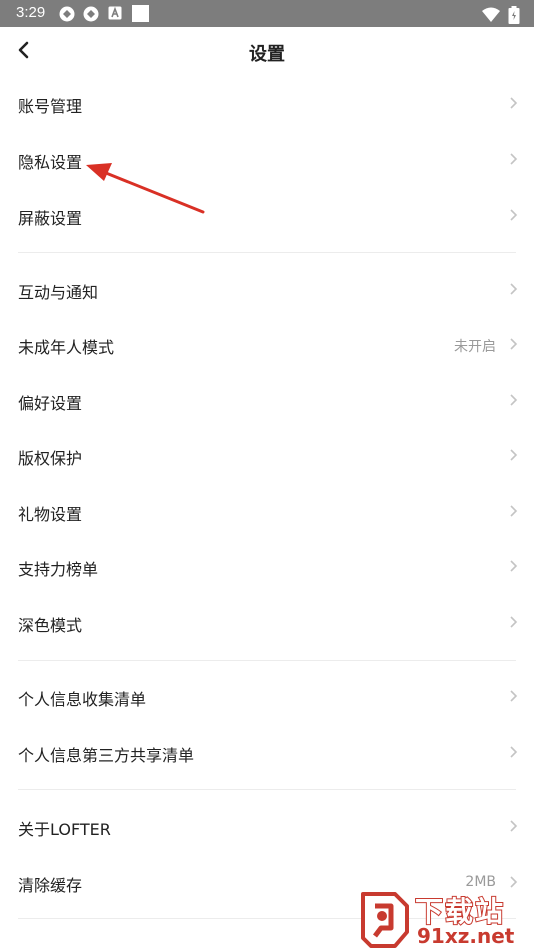 The image size is (534, 950). What do you see at coordinates (66, 347) in the screenshot?
I see `settings-item-label: 未成年人模式` at bounding box center [66, 347].